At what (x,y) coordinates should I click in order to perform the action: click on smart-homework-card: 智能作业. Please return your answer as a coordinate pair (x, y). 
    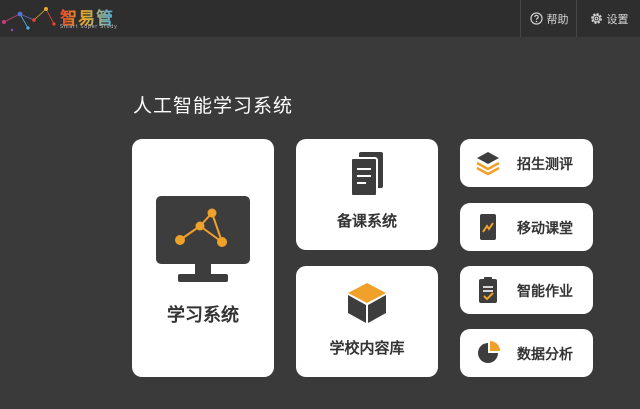
    Looking at the image, I should click on (526, 290).